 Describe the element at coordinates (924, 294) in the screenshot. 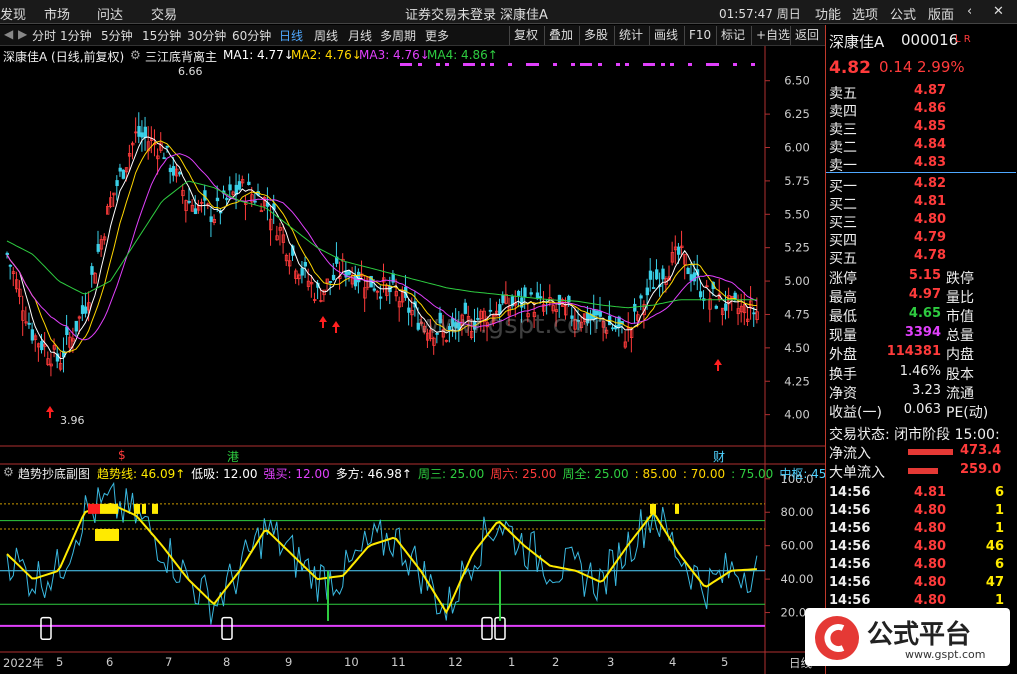

I see `stat-value: 4.97` at that location.